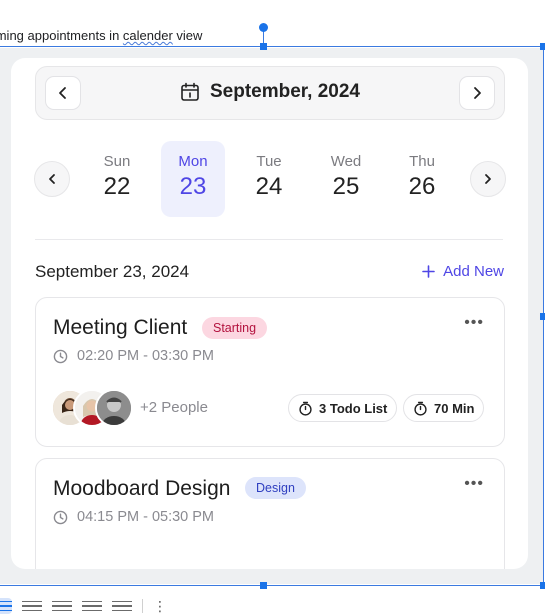 The image size is (545, 616). What do you see at coordinates (62, 606) in the screenshot?
I see `break-text-icon` at bounding box center [62, 606].